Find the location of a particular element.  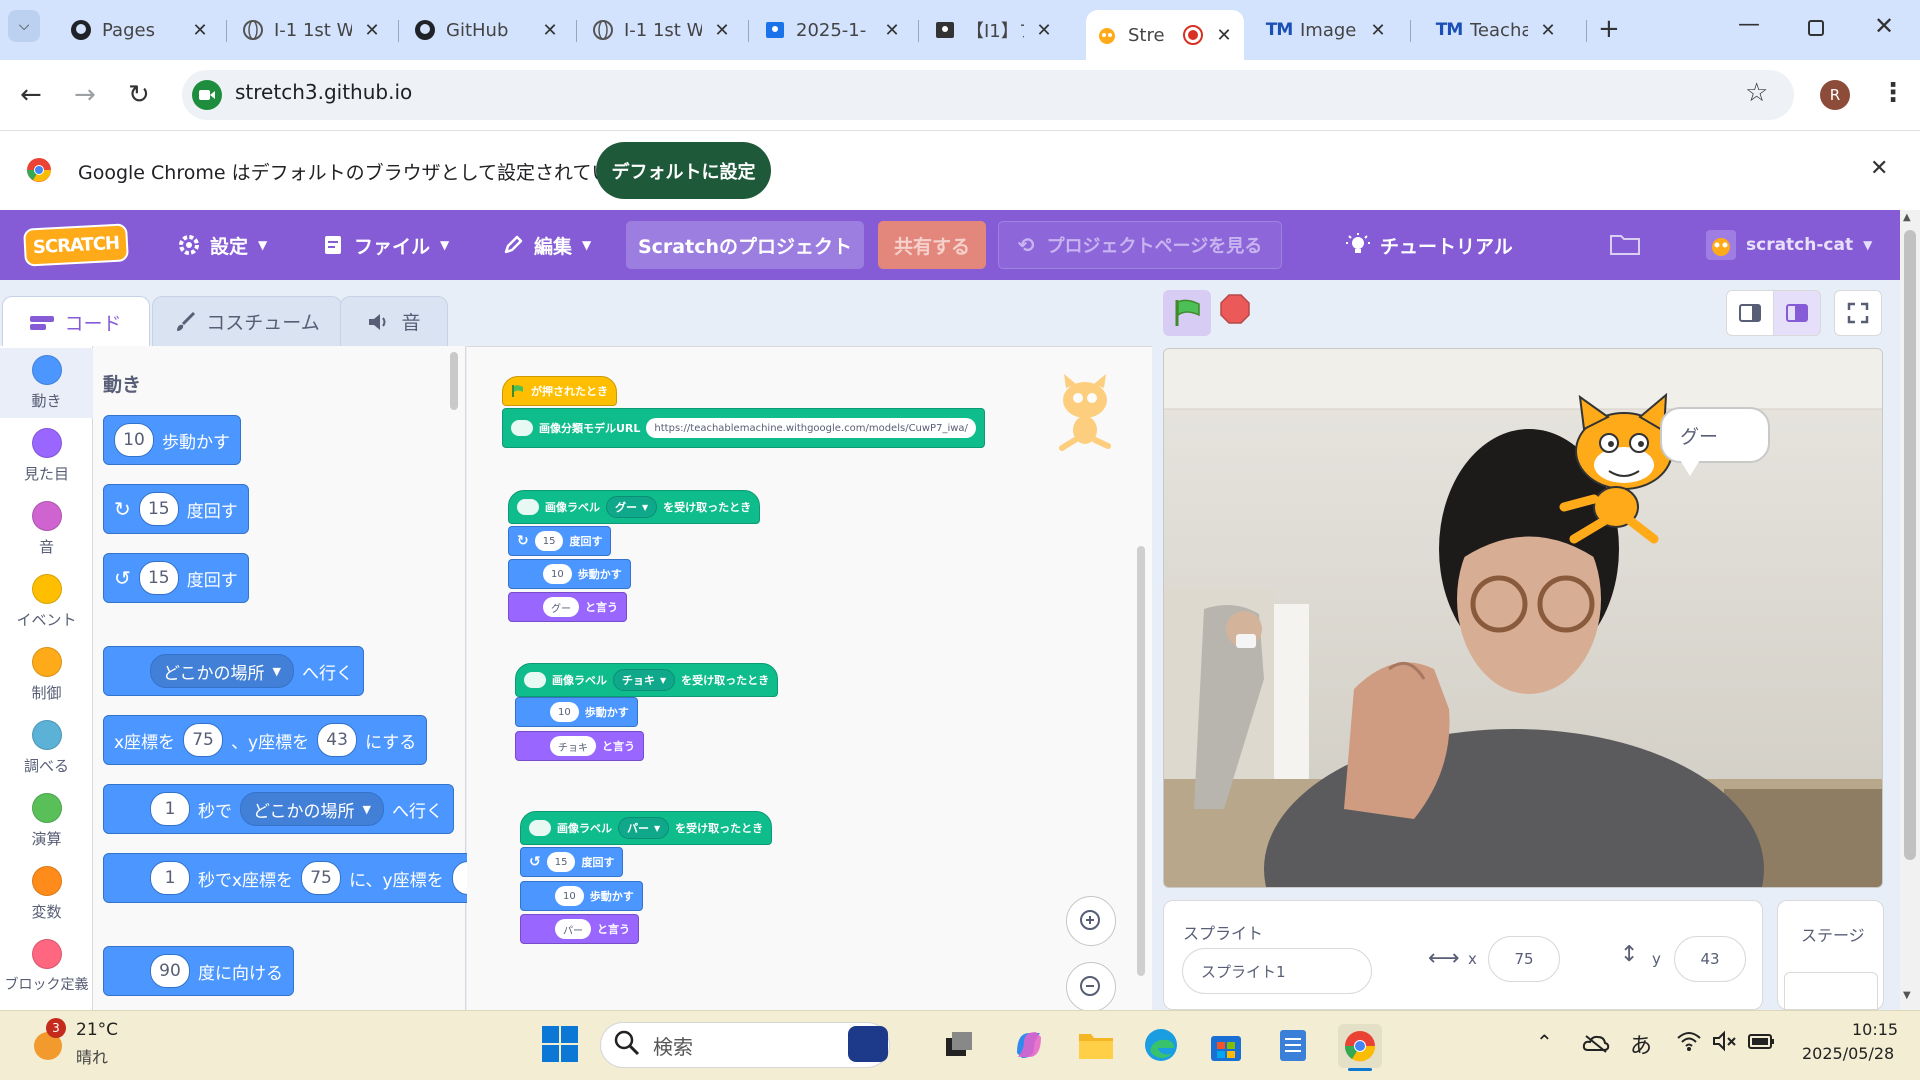

block-say: グー と言う is located at coordinates (567, 607).